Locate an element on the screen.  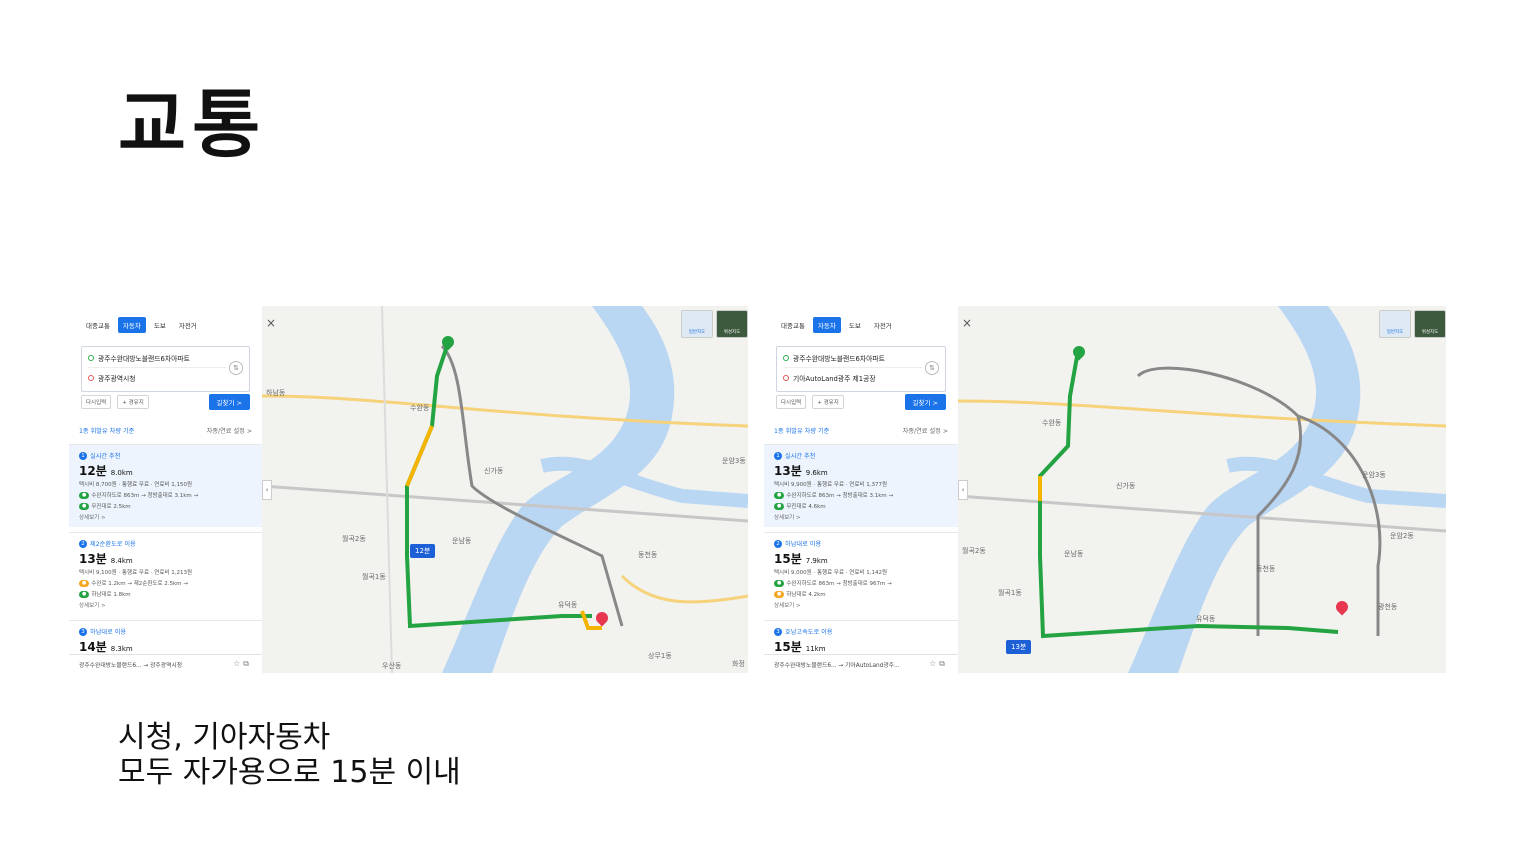
route-tag: 제2순환도로 이용 is located at coordinates (113, 544).